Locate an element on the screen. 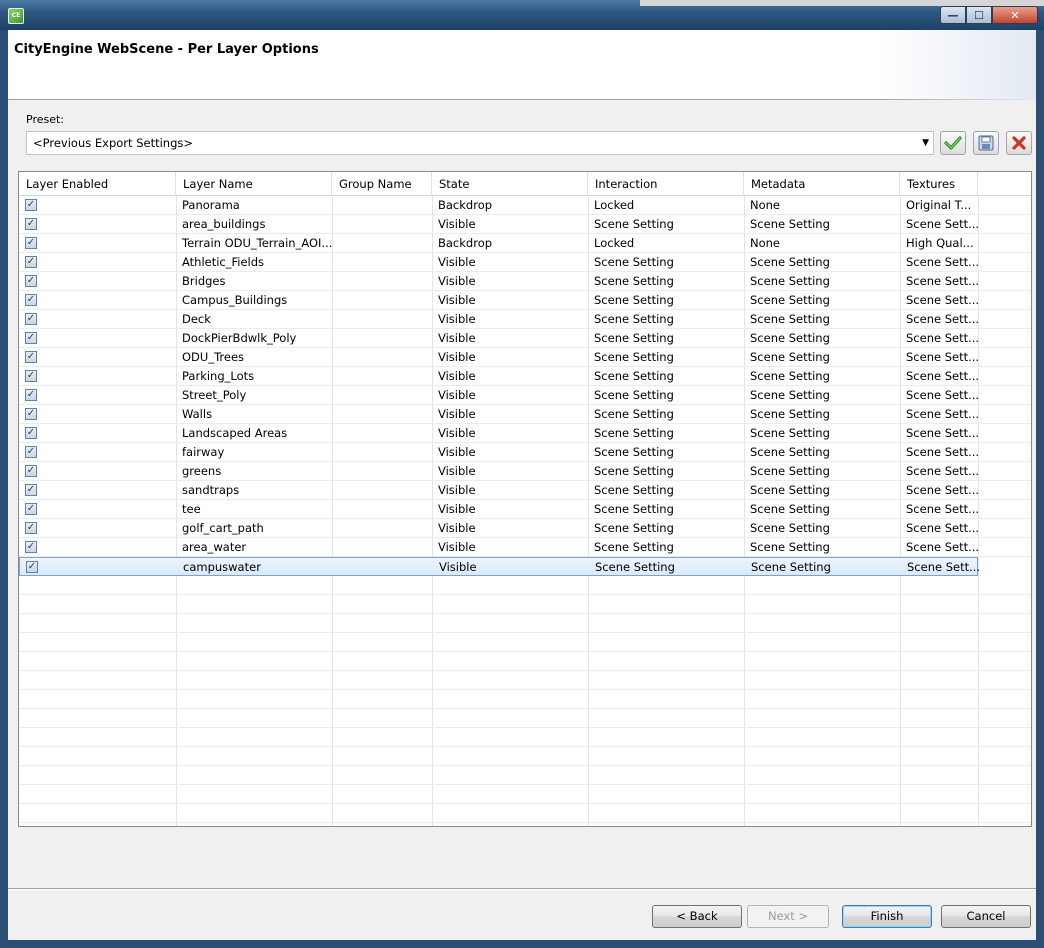 This screenshot has width=1044, height=948. finish-button: Finish is located at coordinates (887, 916).